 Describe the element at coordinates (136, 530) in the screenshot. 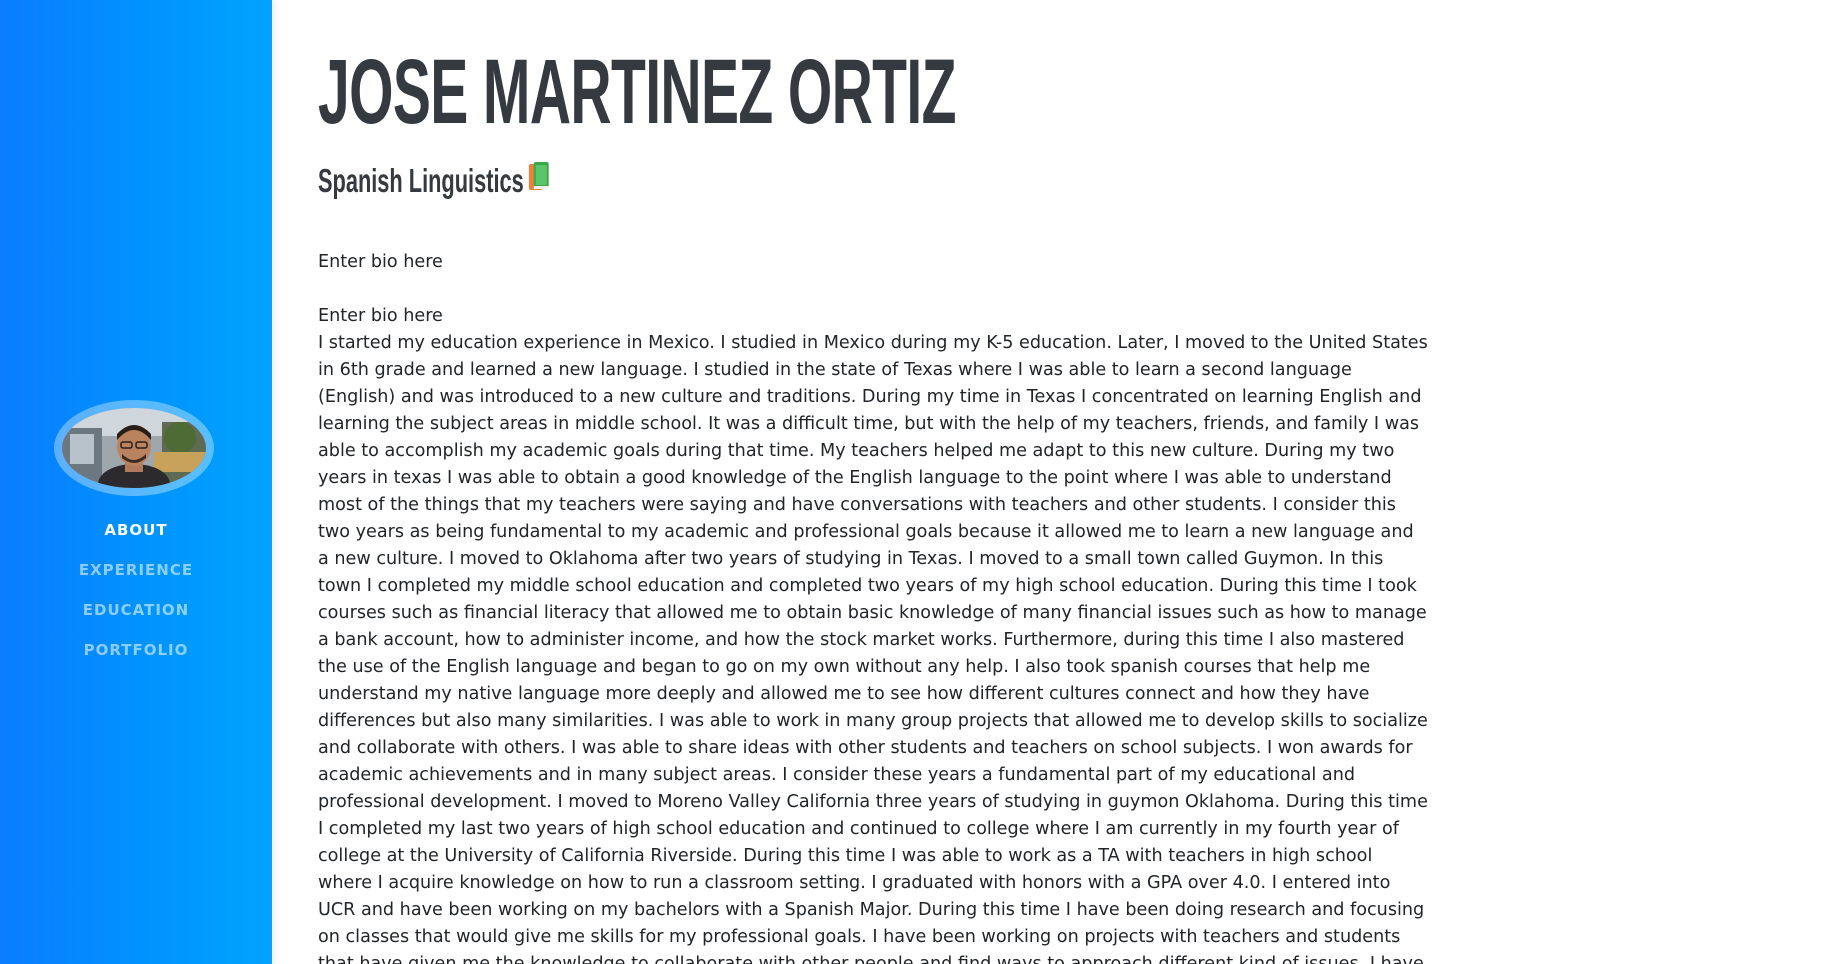

I see `nav-item-about: About` at that location.